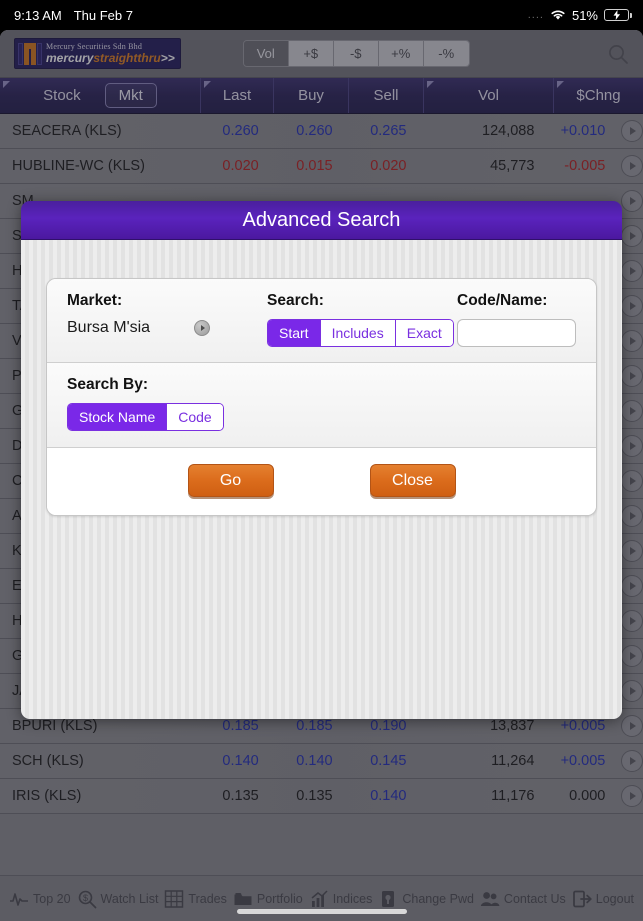 This screenshot has height=921, width=643. I want to click on row-buy: 0.135, so click(314, 796).